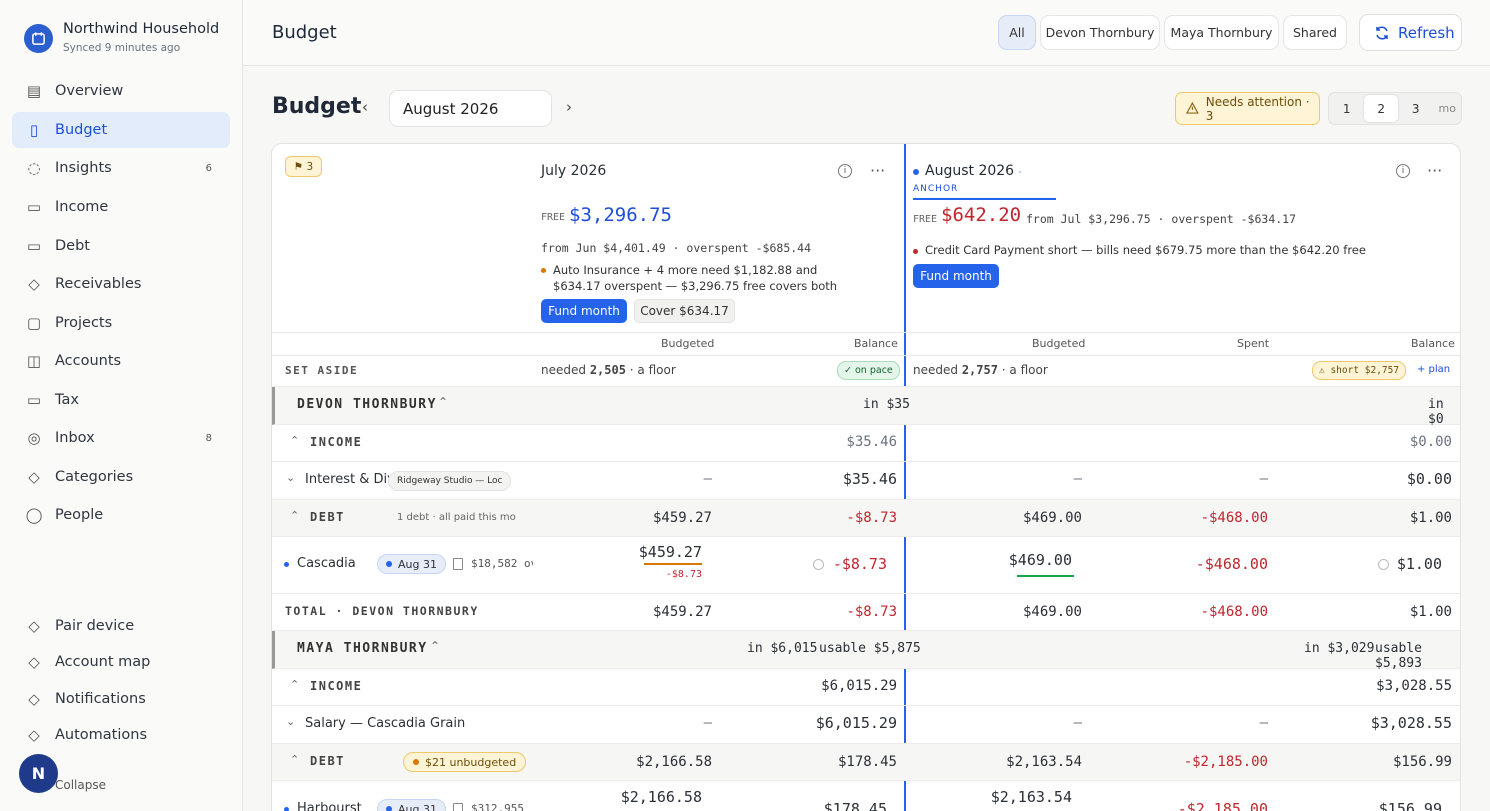 The height and width of the screenshot is (811, 1490). I want to click on sidebar-item-tax: ▭ Tax, so click(121, 400).